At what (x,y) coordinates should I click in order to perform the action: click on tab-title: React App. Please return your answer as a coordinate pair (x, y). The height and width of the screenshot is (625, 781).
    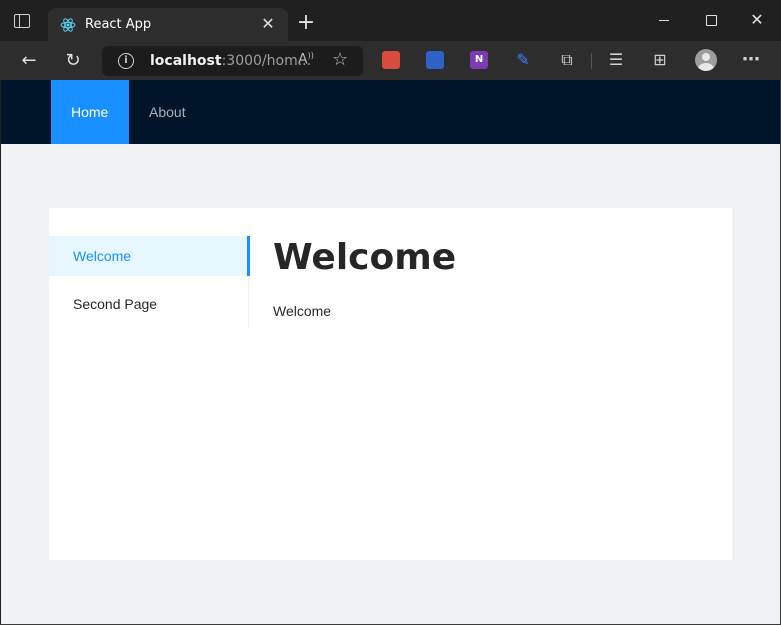
    Looking at the image, I should click on (118, 24).